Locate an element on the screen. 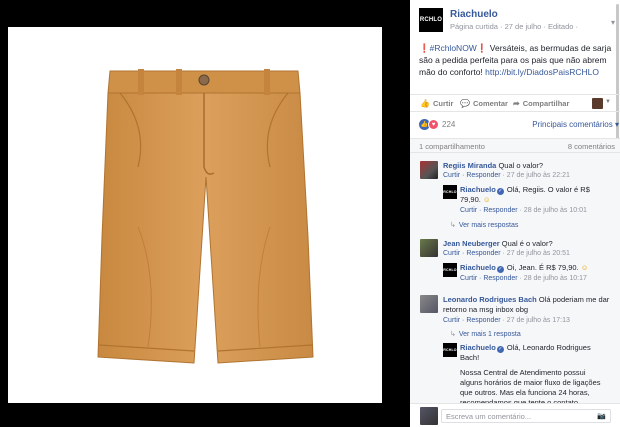 The width and height of the screenshot is (620, 427). comment-body-2: retorno na msg inbox obg is located at coordinates (486, 309).